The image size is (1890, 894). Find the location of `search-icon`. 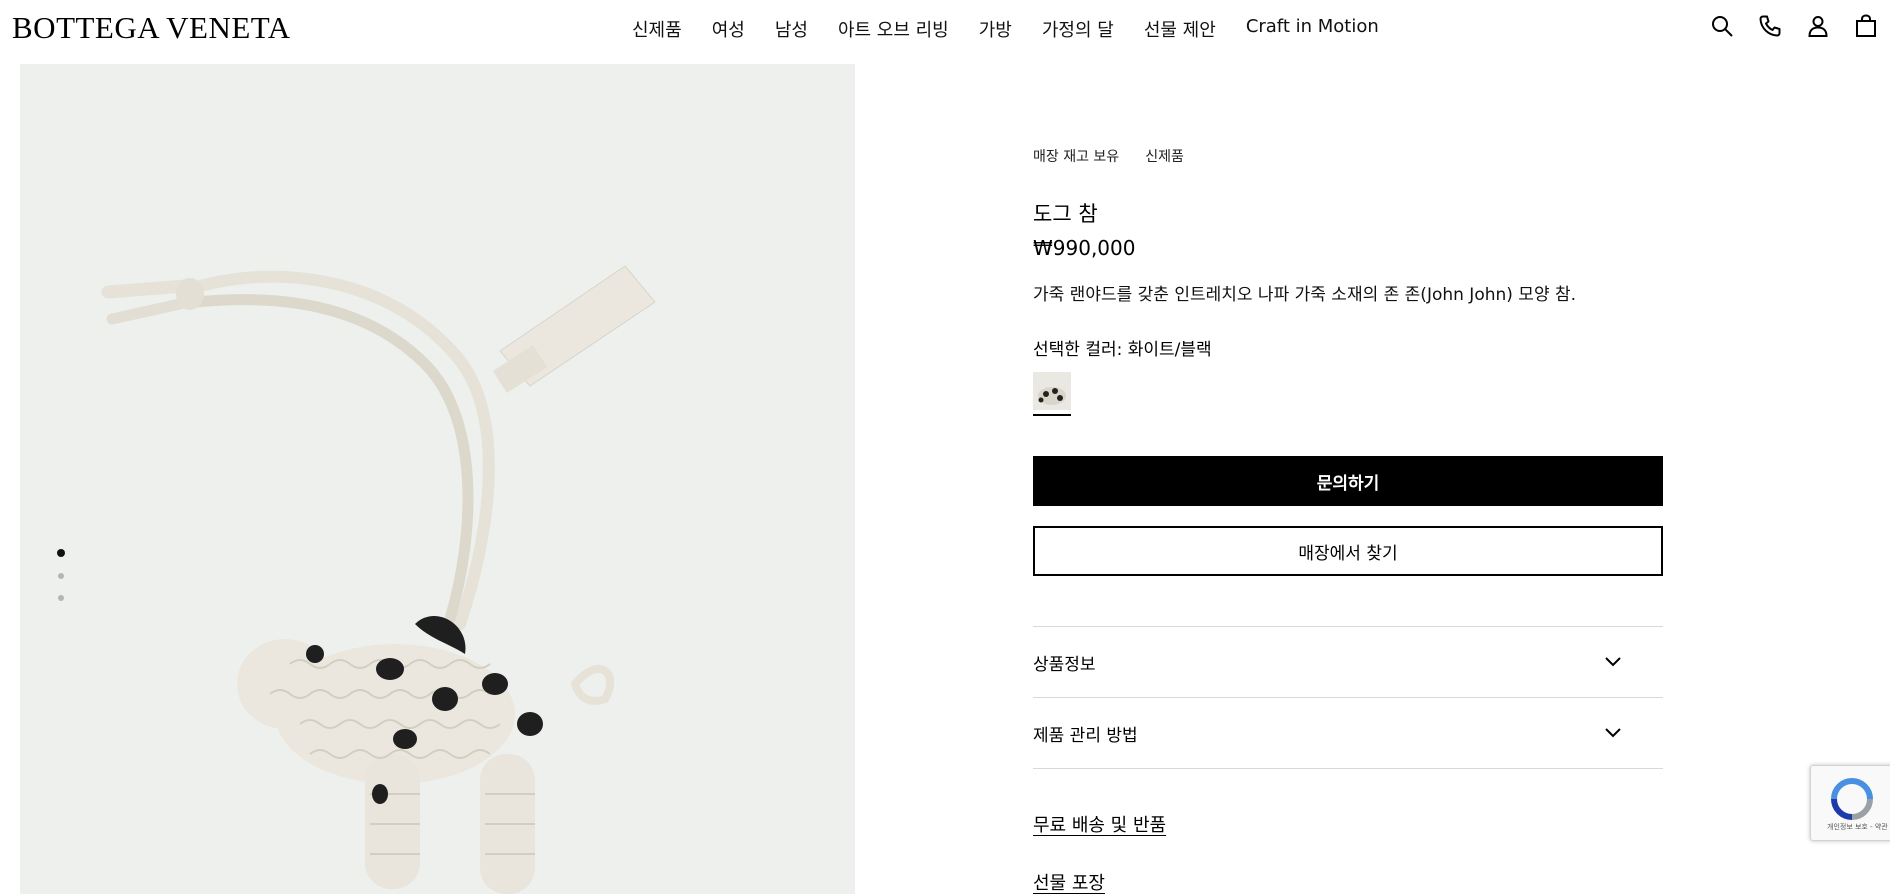

search-icon is located at coordinates (1722, 26).